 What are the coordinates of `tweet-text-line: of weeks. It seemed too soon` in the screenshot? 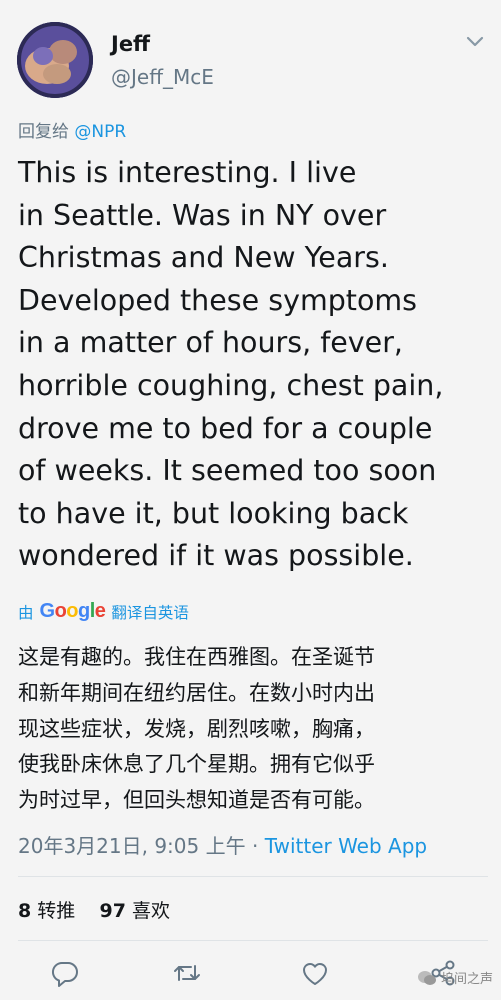 It's located at (227, 471).